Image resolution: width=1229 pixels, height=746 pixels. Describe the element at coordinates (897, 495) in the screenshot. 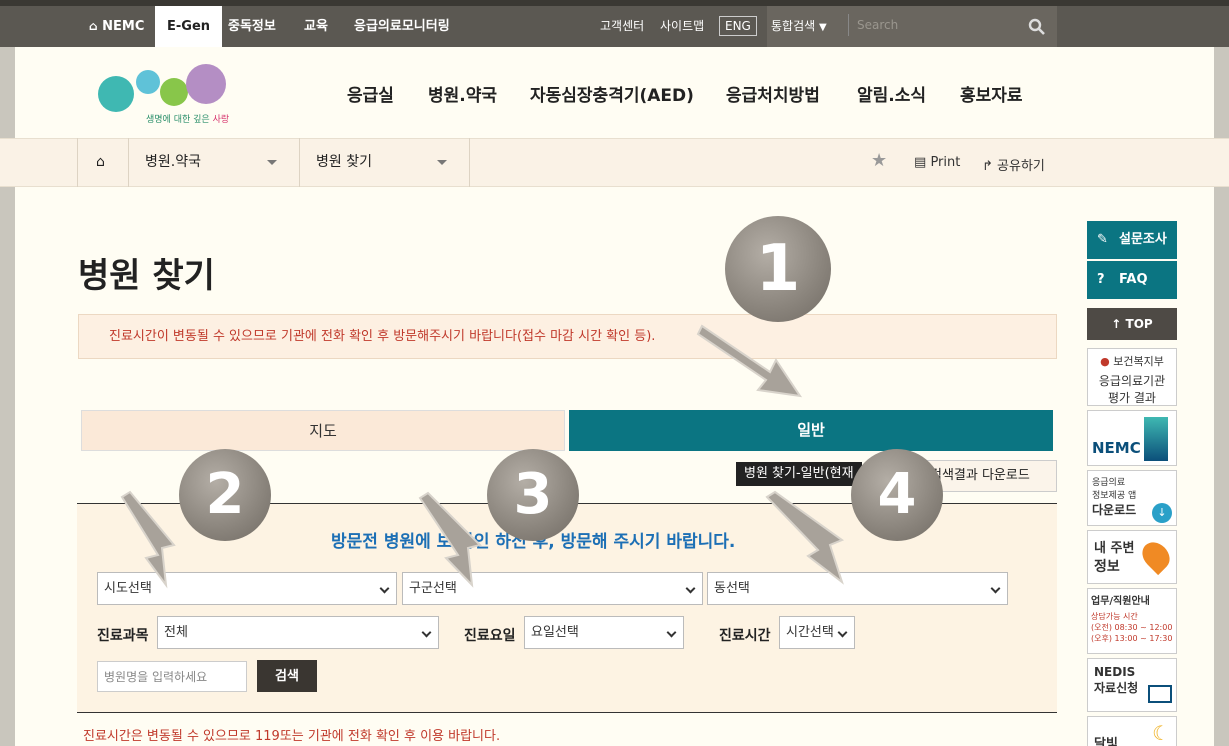

I see `annotation-4: 4` at that location.